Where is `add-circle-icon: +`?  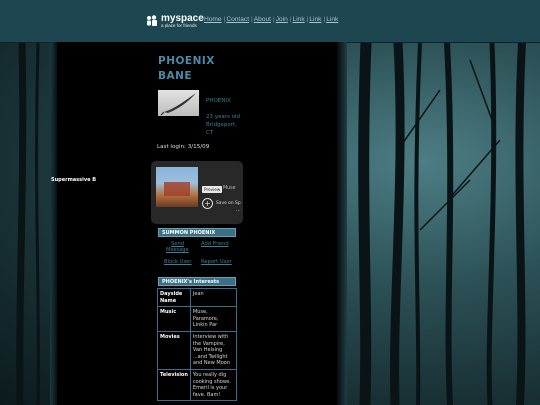 add-circle-icon: + is located at coordinates (207, 203).